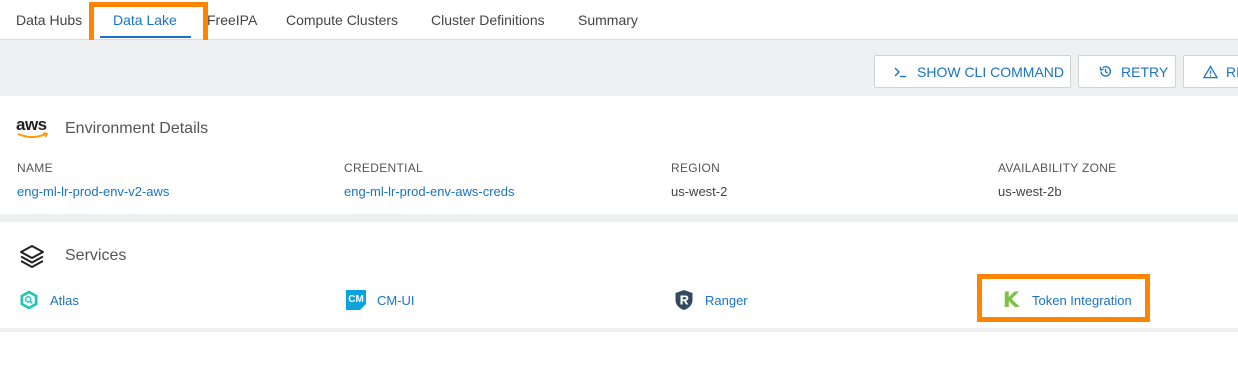  Describe the element at coordinates (48, 300) in the screenshot. I see `service-atlas-link: Atlas` at that location.